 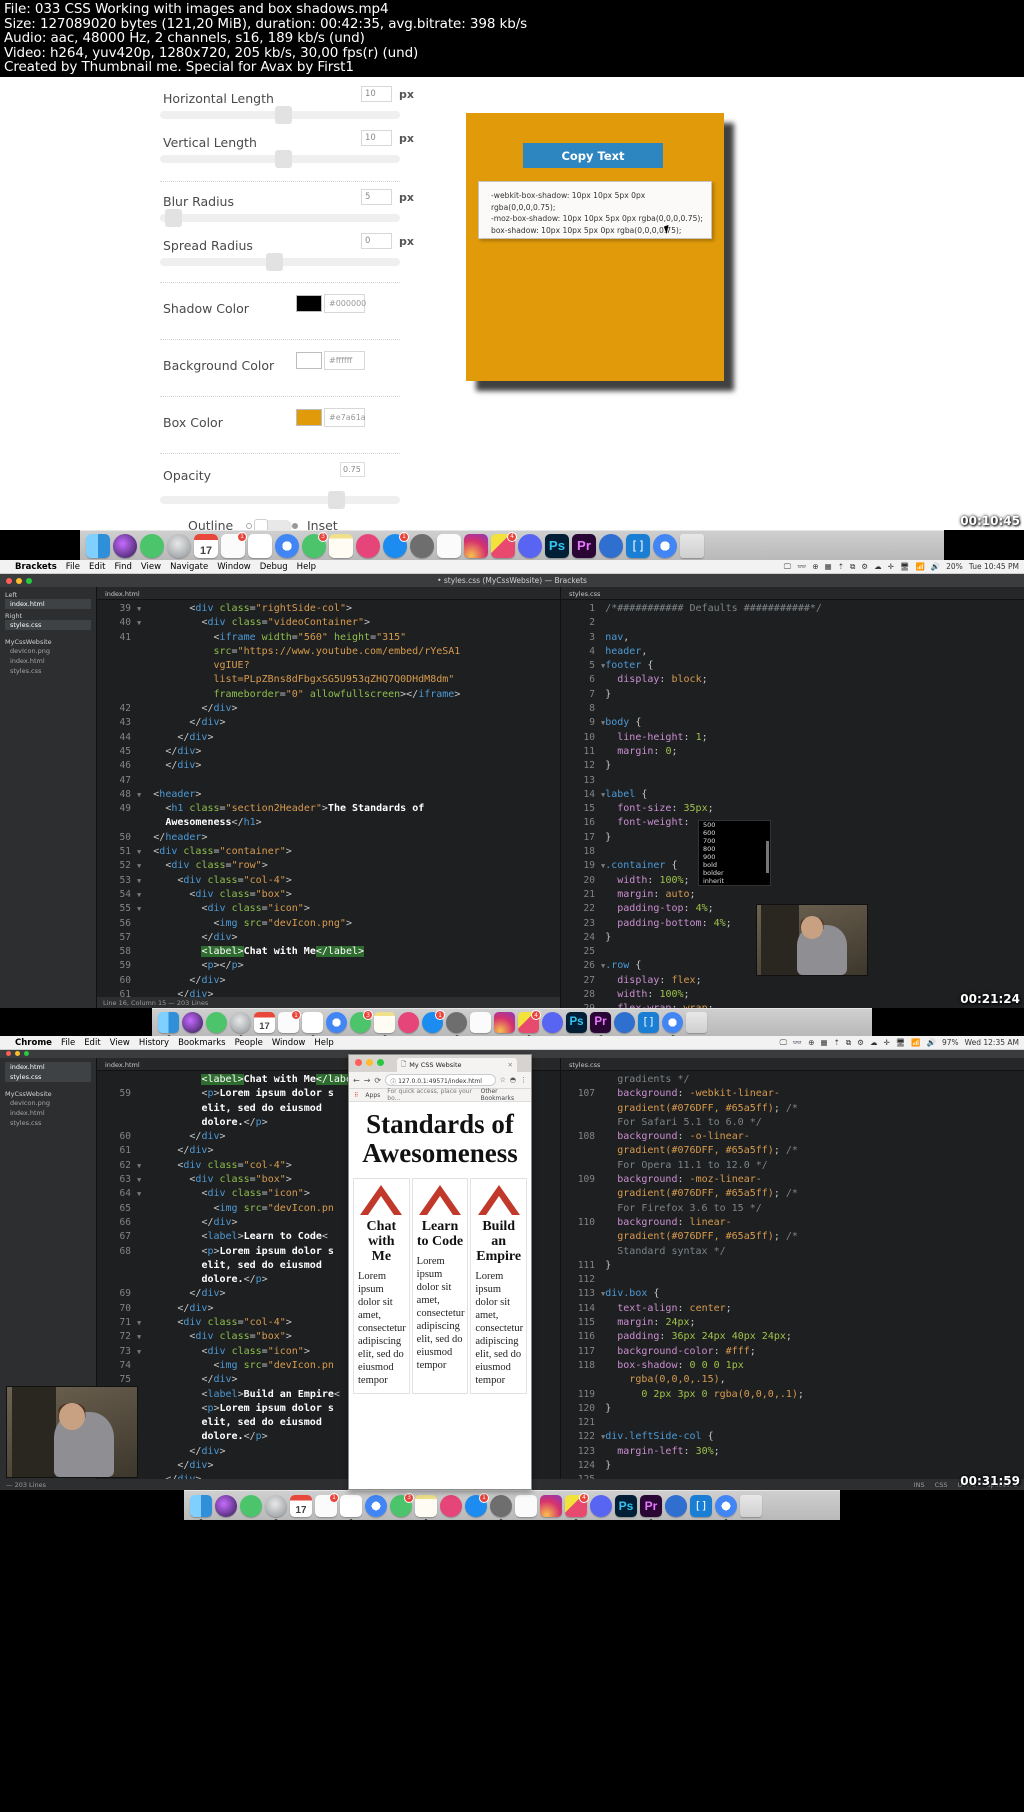 What do you see at coordinates (33, 1043) in the screenshot?
I see `menu-item-chrome: Chrome` at bounding box center [33, 1043].